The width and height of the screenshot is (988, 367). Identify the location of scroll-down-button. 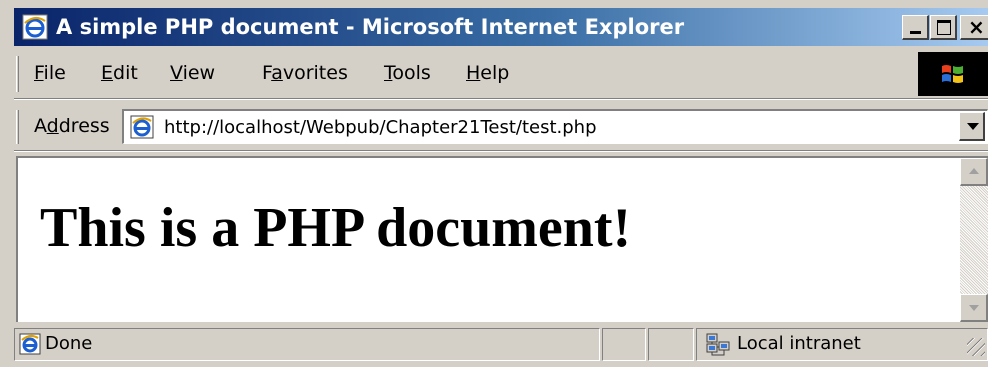
(974, 308).